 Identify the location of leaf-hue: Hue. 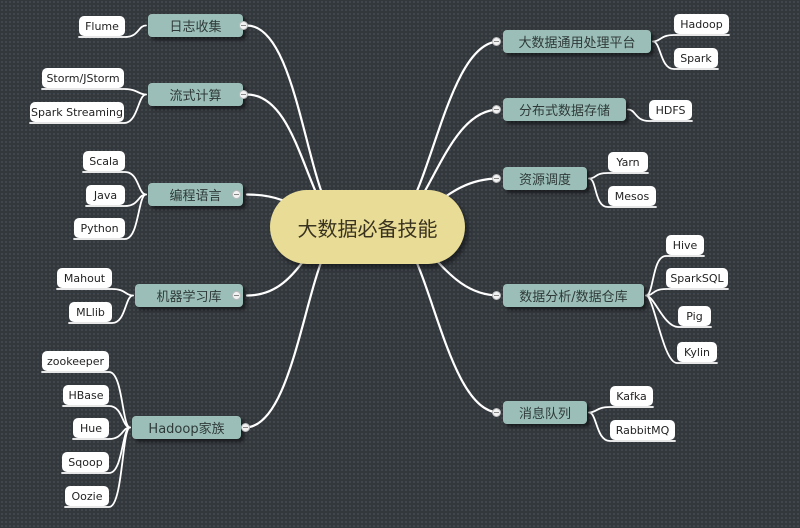
(91, 428).